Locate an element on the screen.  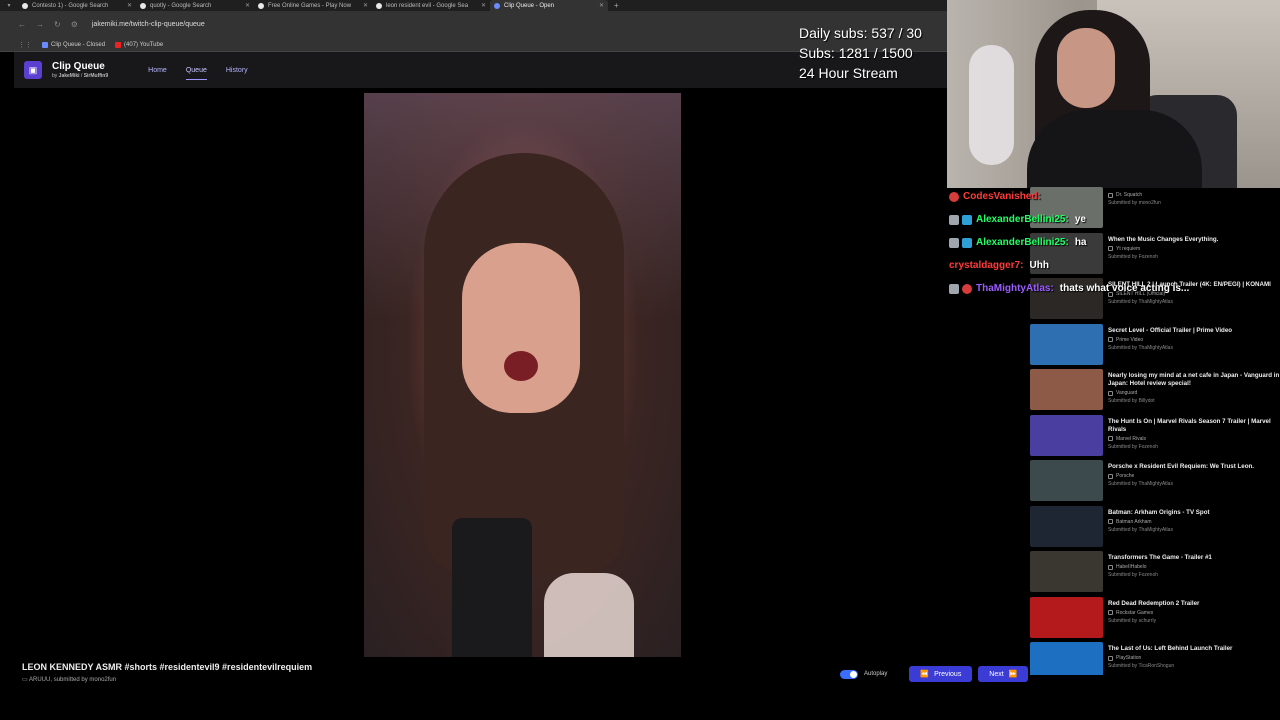
bookmark-youtube: (407) YouTube is located at coordinates (139, 44).